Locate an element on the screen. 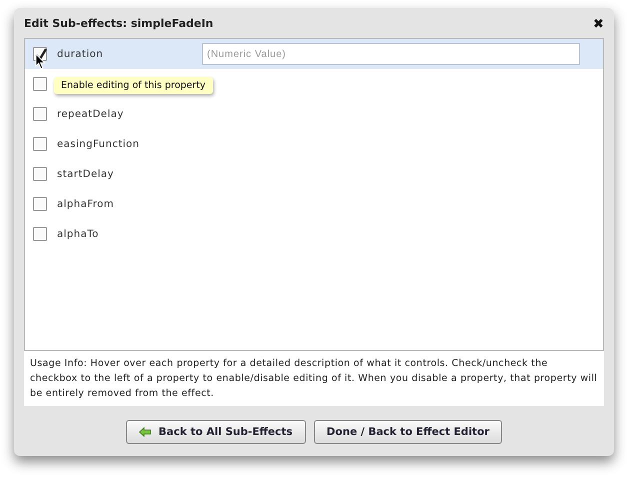 The width and height of the screenshot is (627, 477). property-label: repeatDelay is located at coordinates (91, 114).